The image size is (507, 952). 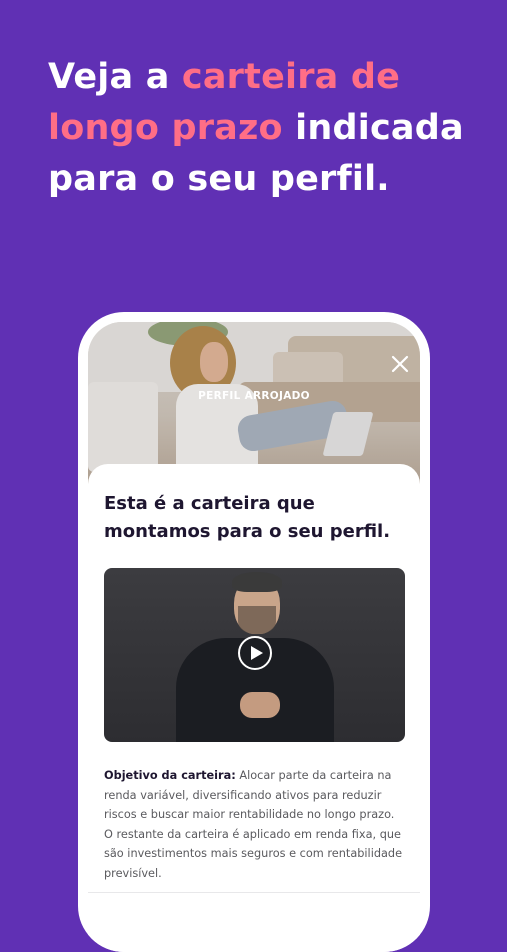 I want to click on close-button, so click(x=400, y=364).